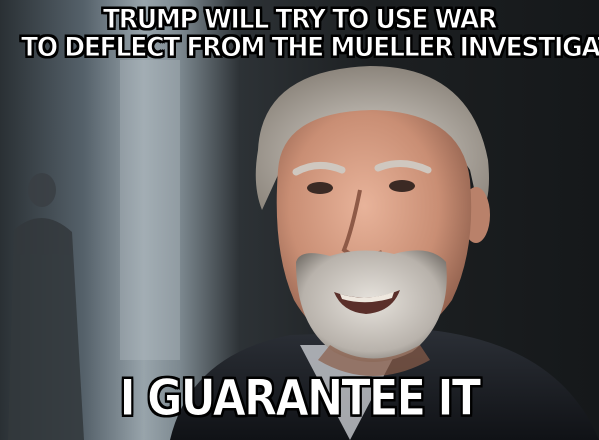 This screenshot has width=599, height=440. I want to click on bottom-caption: I GUARANTEE IT, so click(300, 398).